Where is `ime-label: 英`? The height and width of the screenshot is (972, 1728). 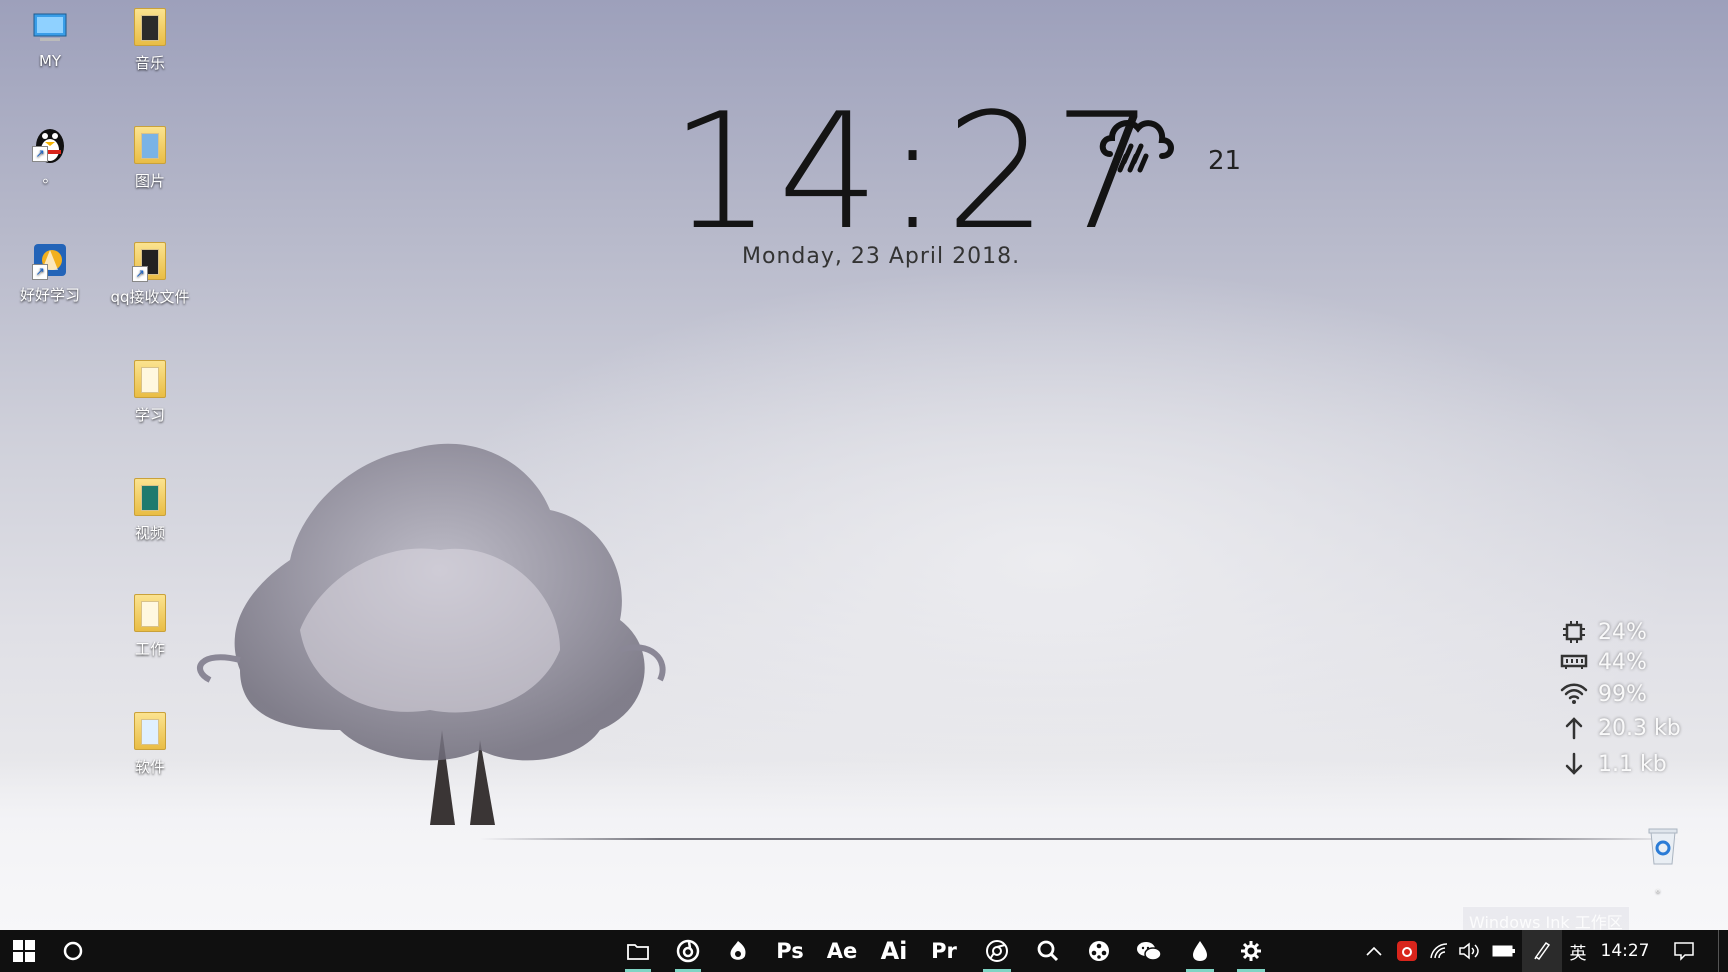 ime-label: 英 is located at coordinates (1578, 953).